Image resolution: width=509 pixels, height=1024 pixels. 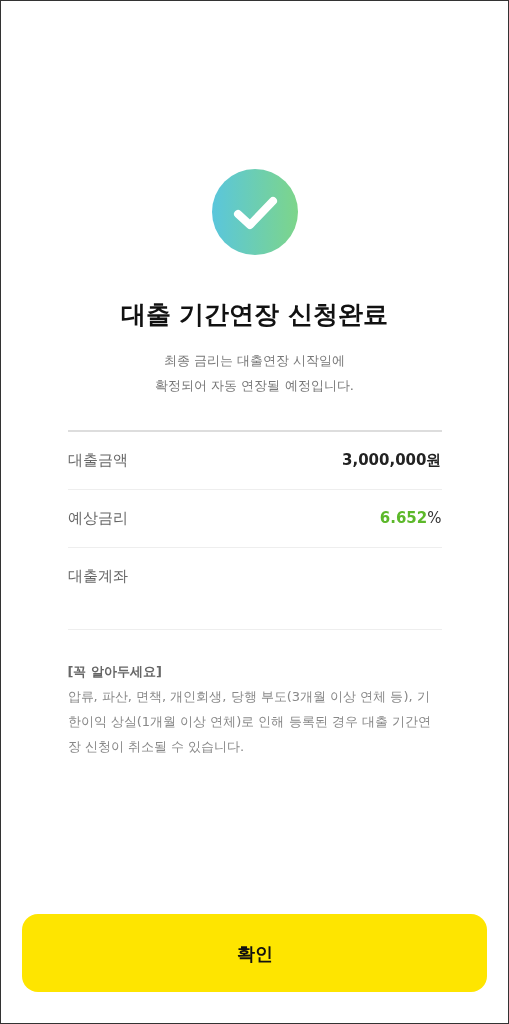 I want to click on subtitle-line: 확정되어 자동 연장될 예정입니다., so click(x=254, y=386).